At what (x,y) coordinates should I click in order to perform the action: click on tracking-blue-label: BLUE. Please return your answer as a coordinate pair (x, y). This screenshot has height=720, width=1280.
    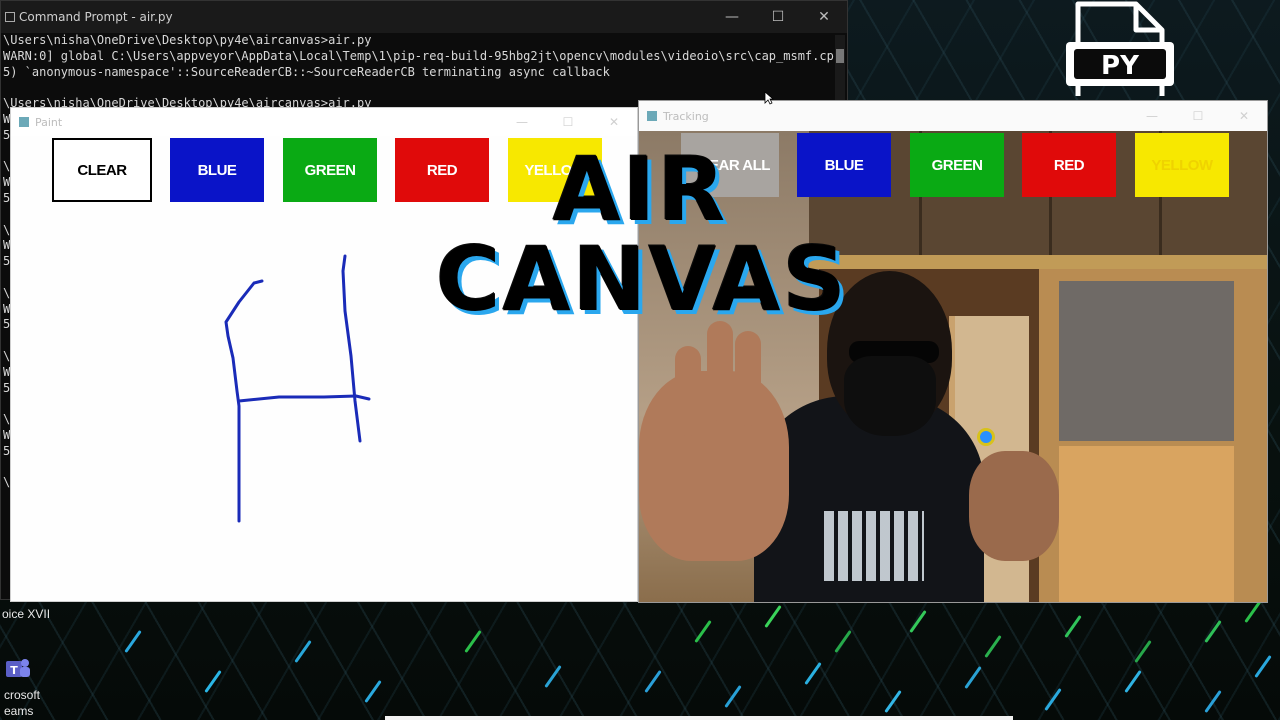
    Looking at the image, I should click on (844, 165).